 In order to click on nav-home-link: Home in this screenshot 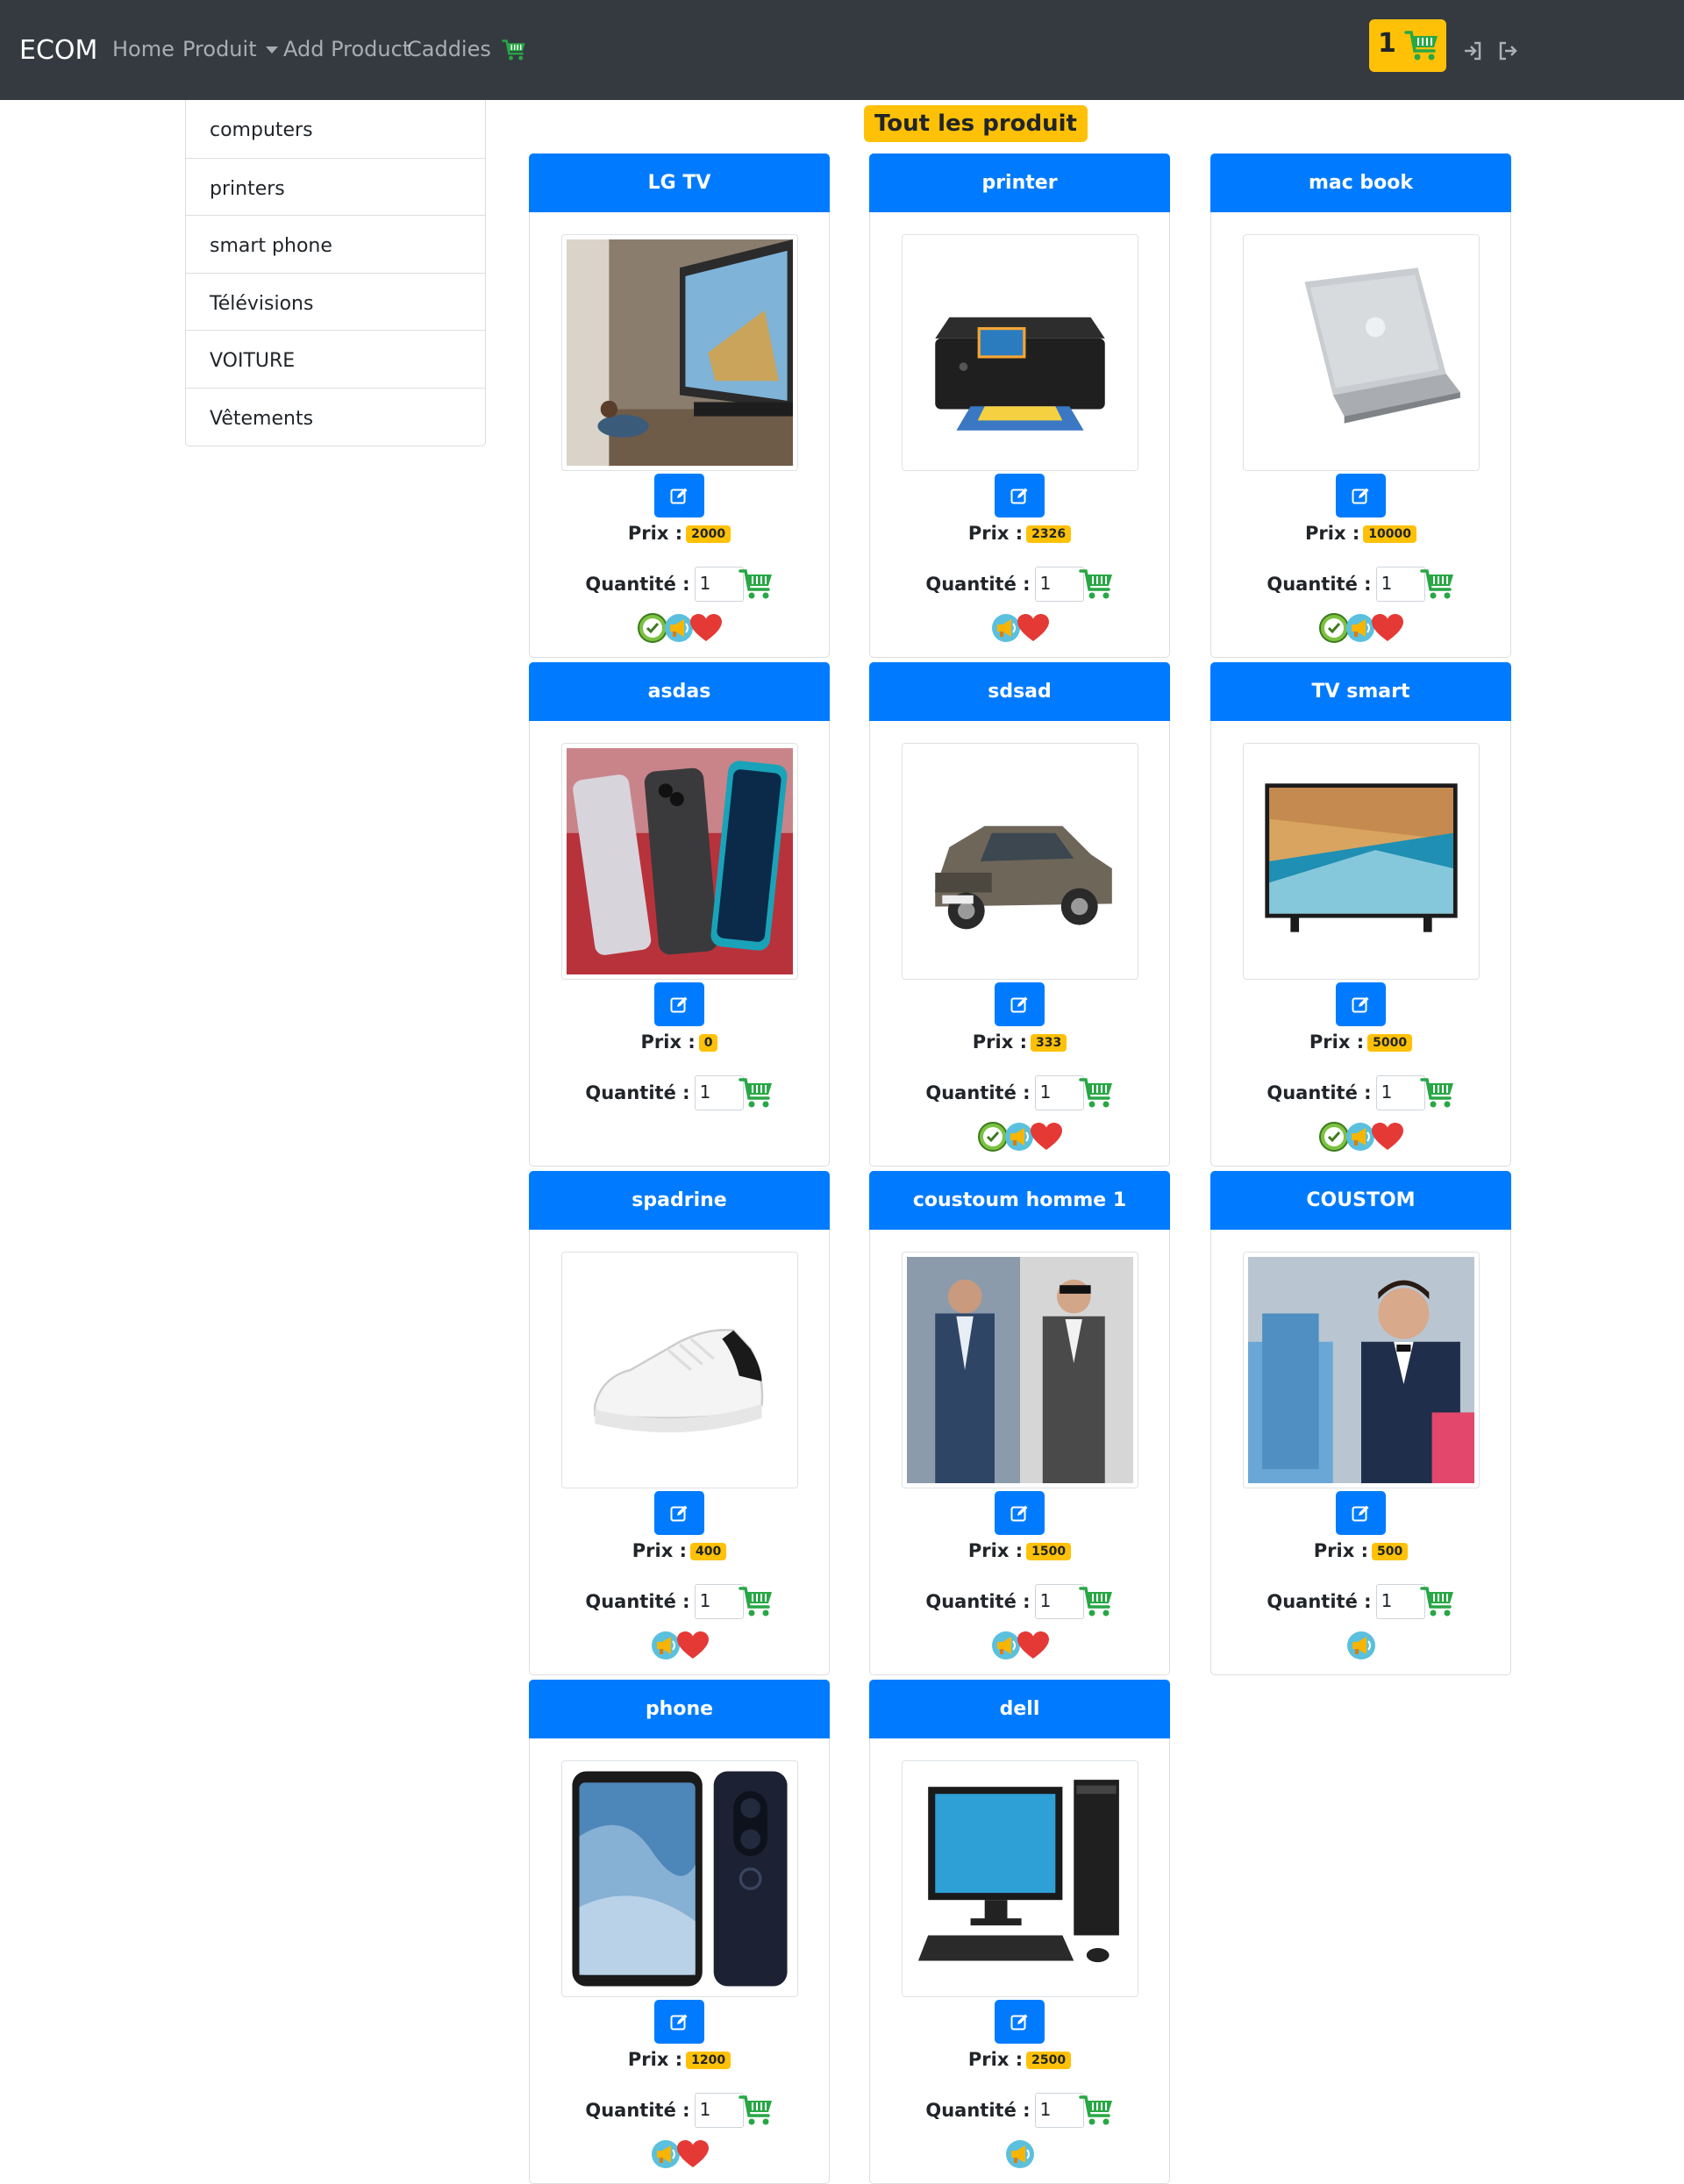, I will do `click(143, 49)`.